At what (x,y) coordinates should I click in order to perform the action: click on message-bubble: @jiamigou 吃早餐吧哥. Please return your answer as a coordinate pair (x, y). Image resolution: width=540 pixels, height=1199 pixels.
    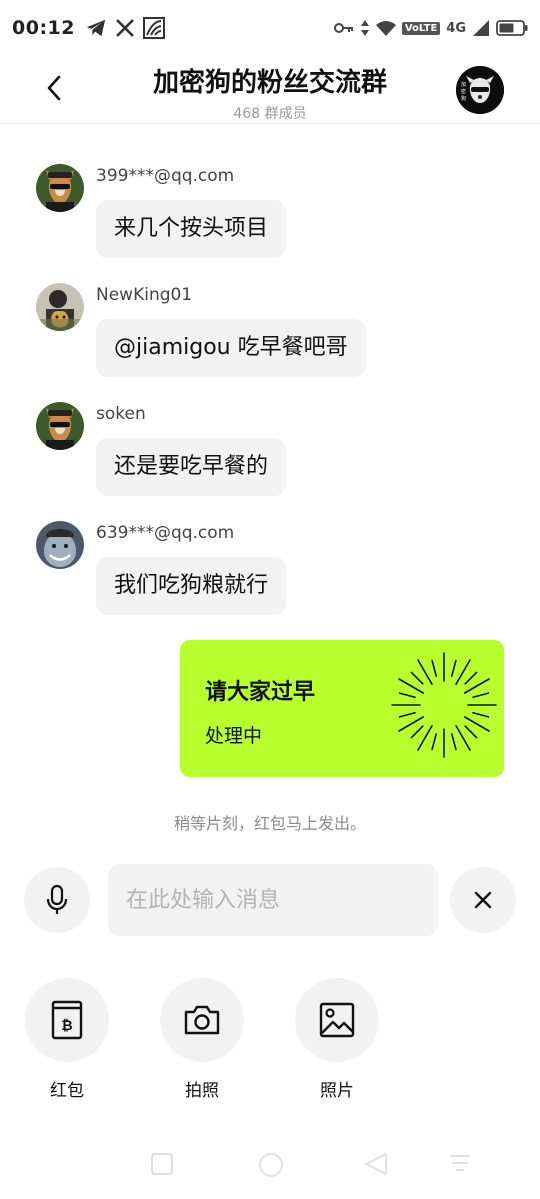
    Looking at the image, I should click on (231, 348).